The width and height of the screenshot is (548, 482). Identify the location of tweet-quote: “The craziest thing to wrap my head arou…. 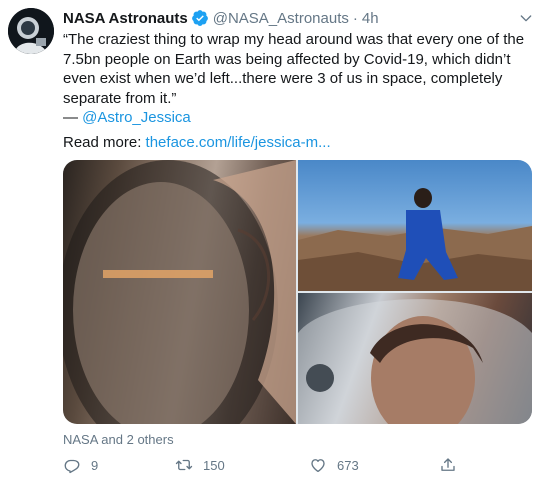
(294, 69).